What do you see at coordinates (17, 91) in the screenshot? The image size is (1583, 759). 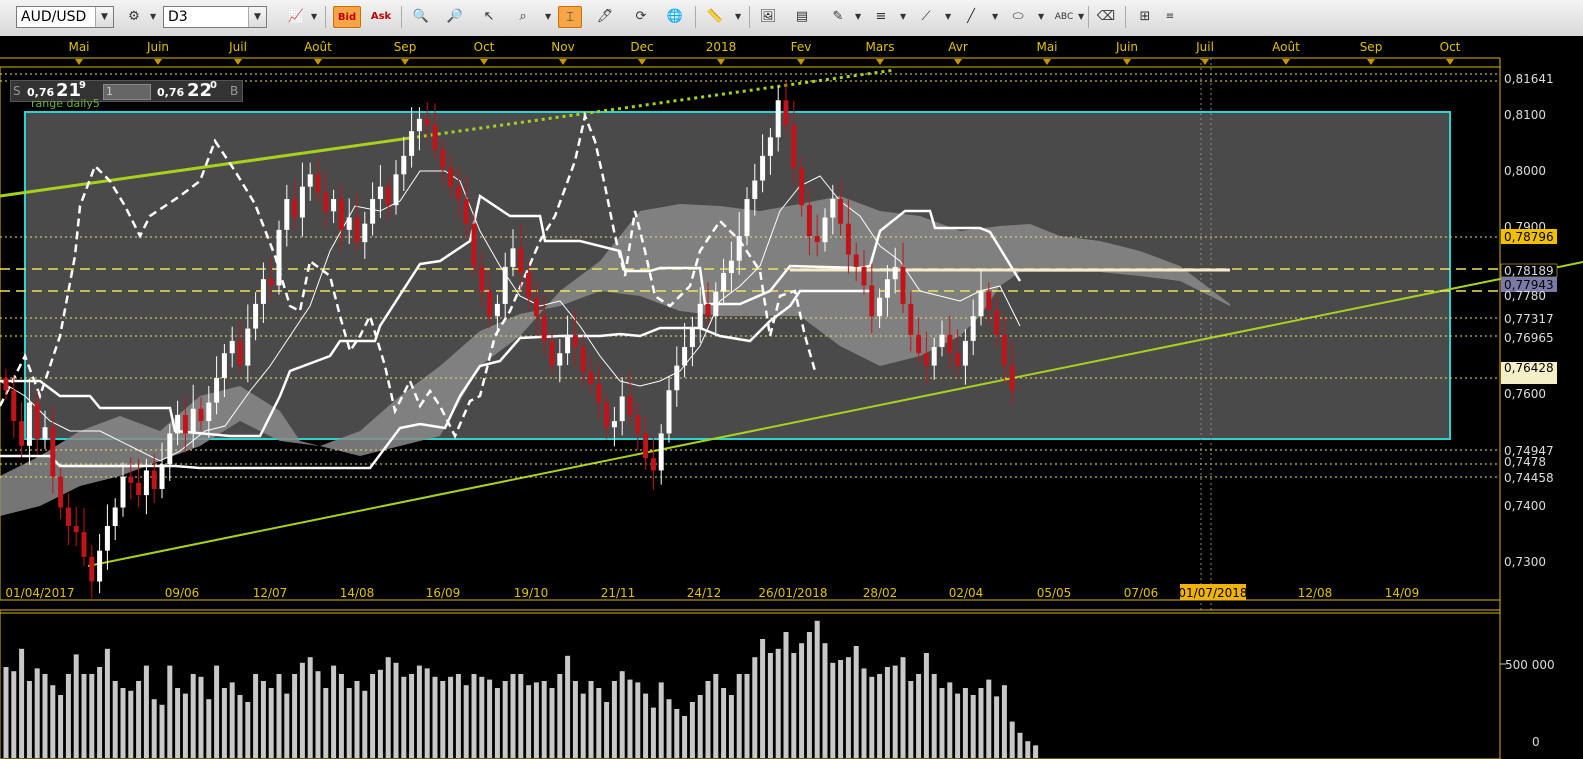 I see `sell-letter: S` at bounding box center [17, 91].